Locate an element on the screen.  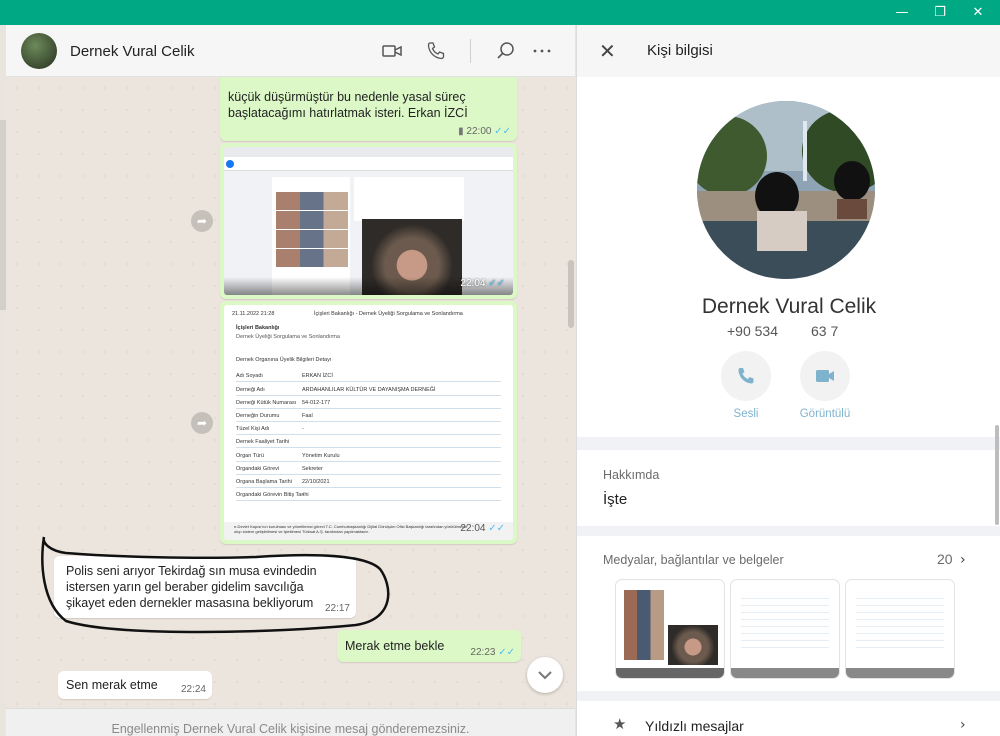
voice-call-icon is located at coordinates (436, 51).